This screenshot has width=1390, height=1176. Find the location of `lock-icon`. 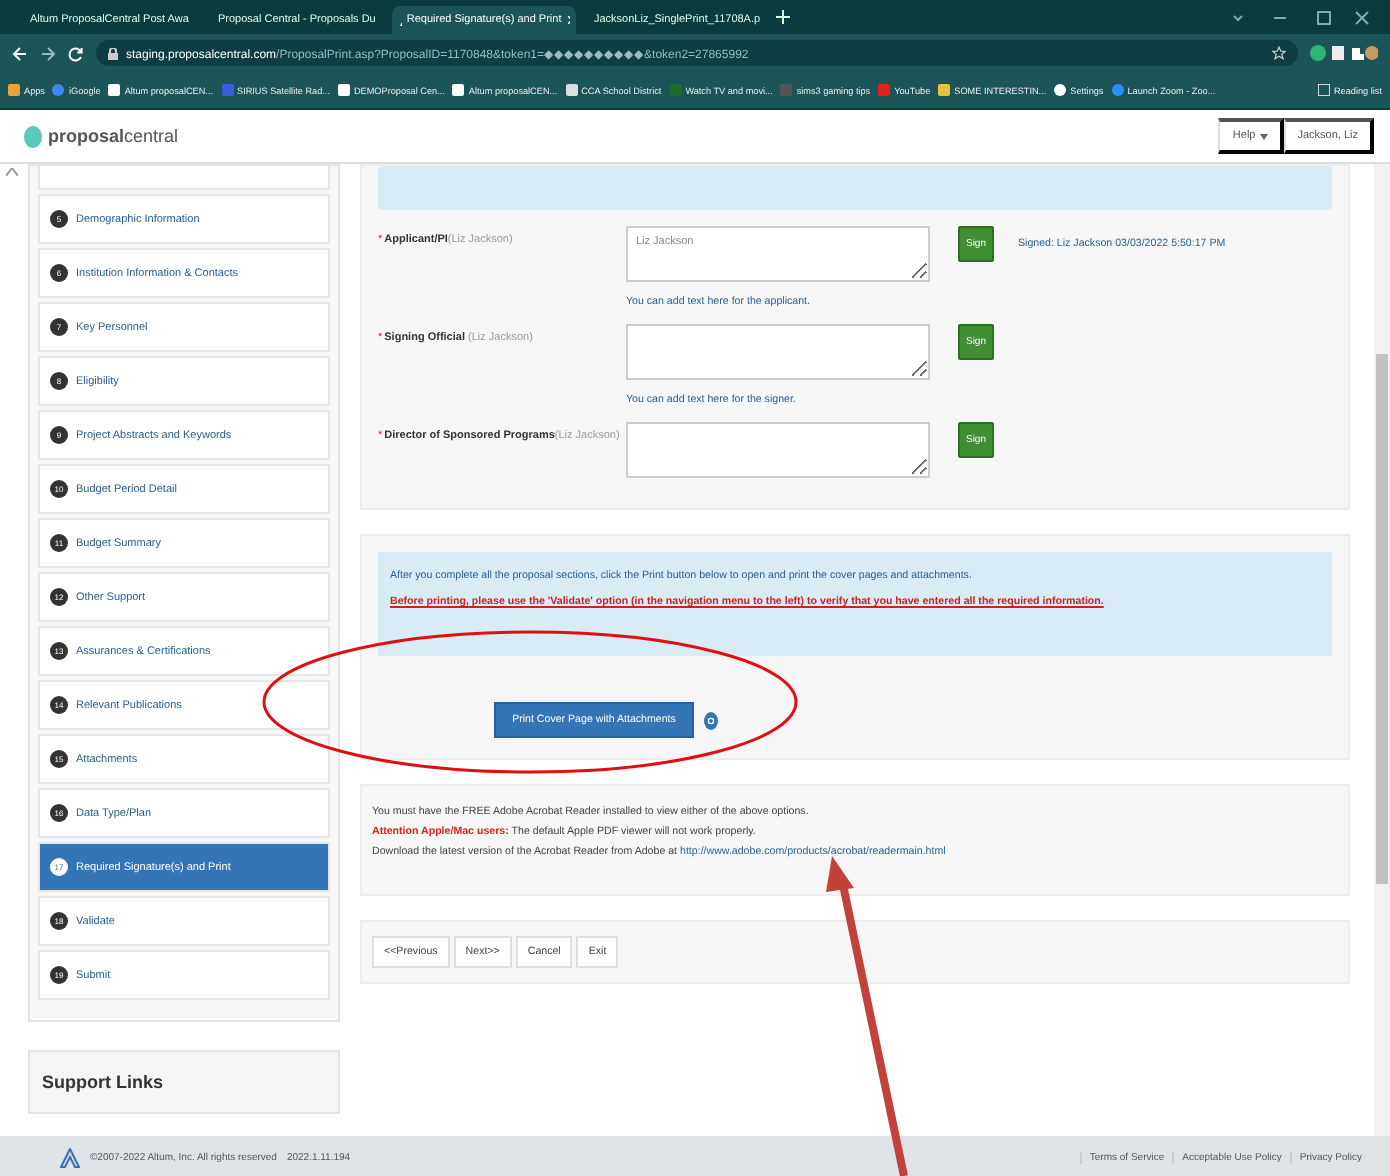

lock-icon is located at coordinates (113, 53).